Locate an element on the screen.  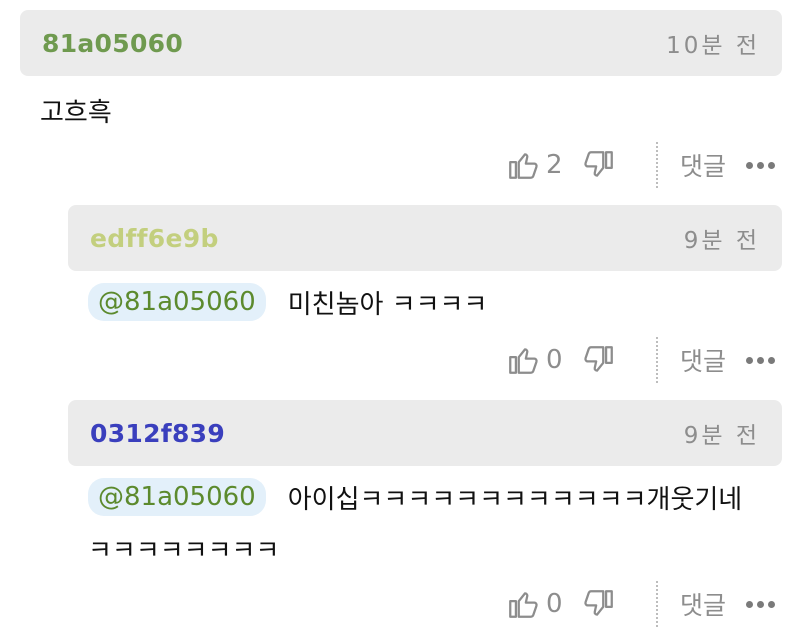
comment-header: 0312f839 9분 전 is located at coordinates (425, 433).